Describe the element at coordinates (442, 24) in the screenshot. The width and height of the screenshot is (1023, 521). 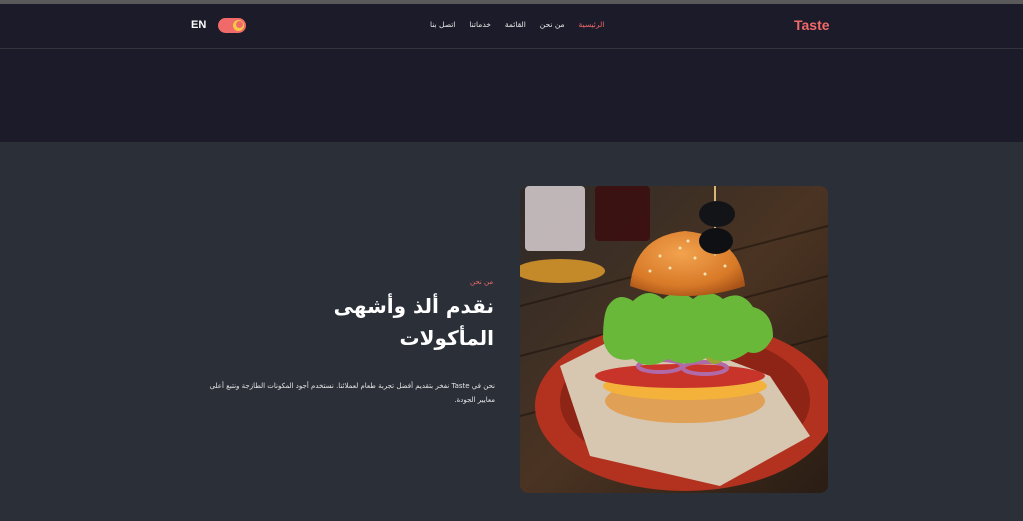
I see `nav-link-contact: اتصل بنا` at that location.